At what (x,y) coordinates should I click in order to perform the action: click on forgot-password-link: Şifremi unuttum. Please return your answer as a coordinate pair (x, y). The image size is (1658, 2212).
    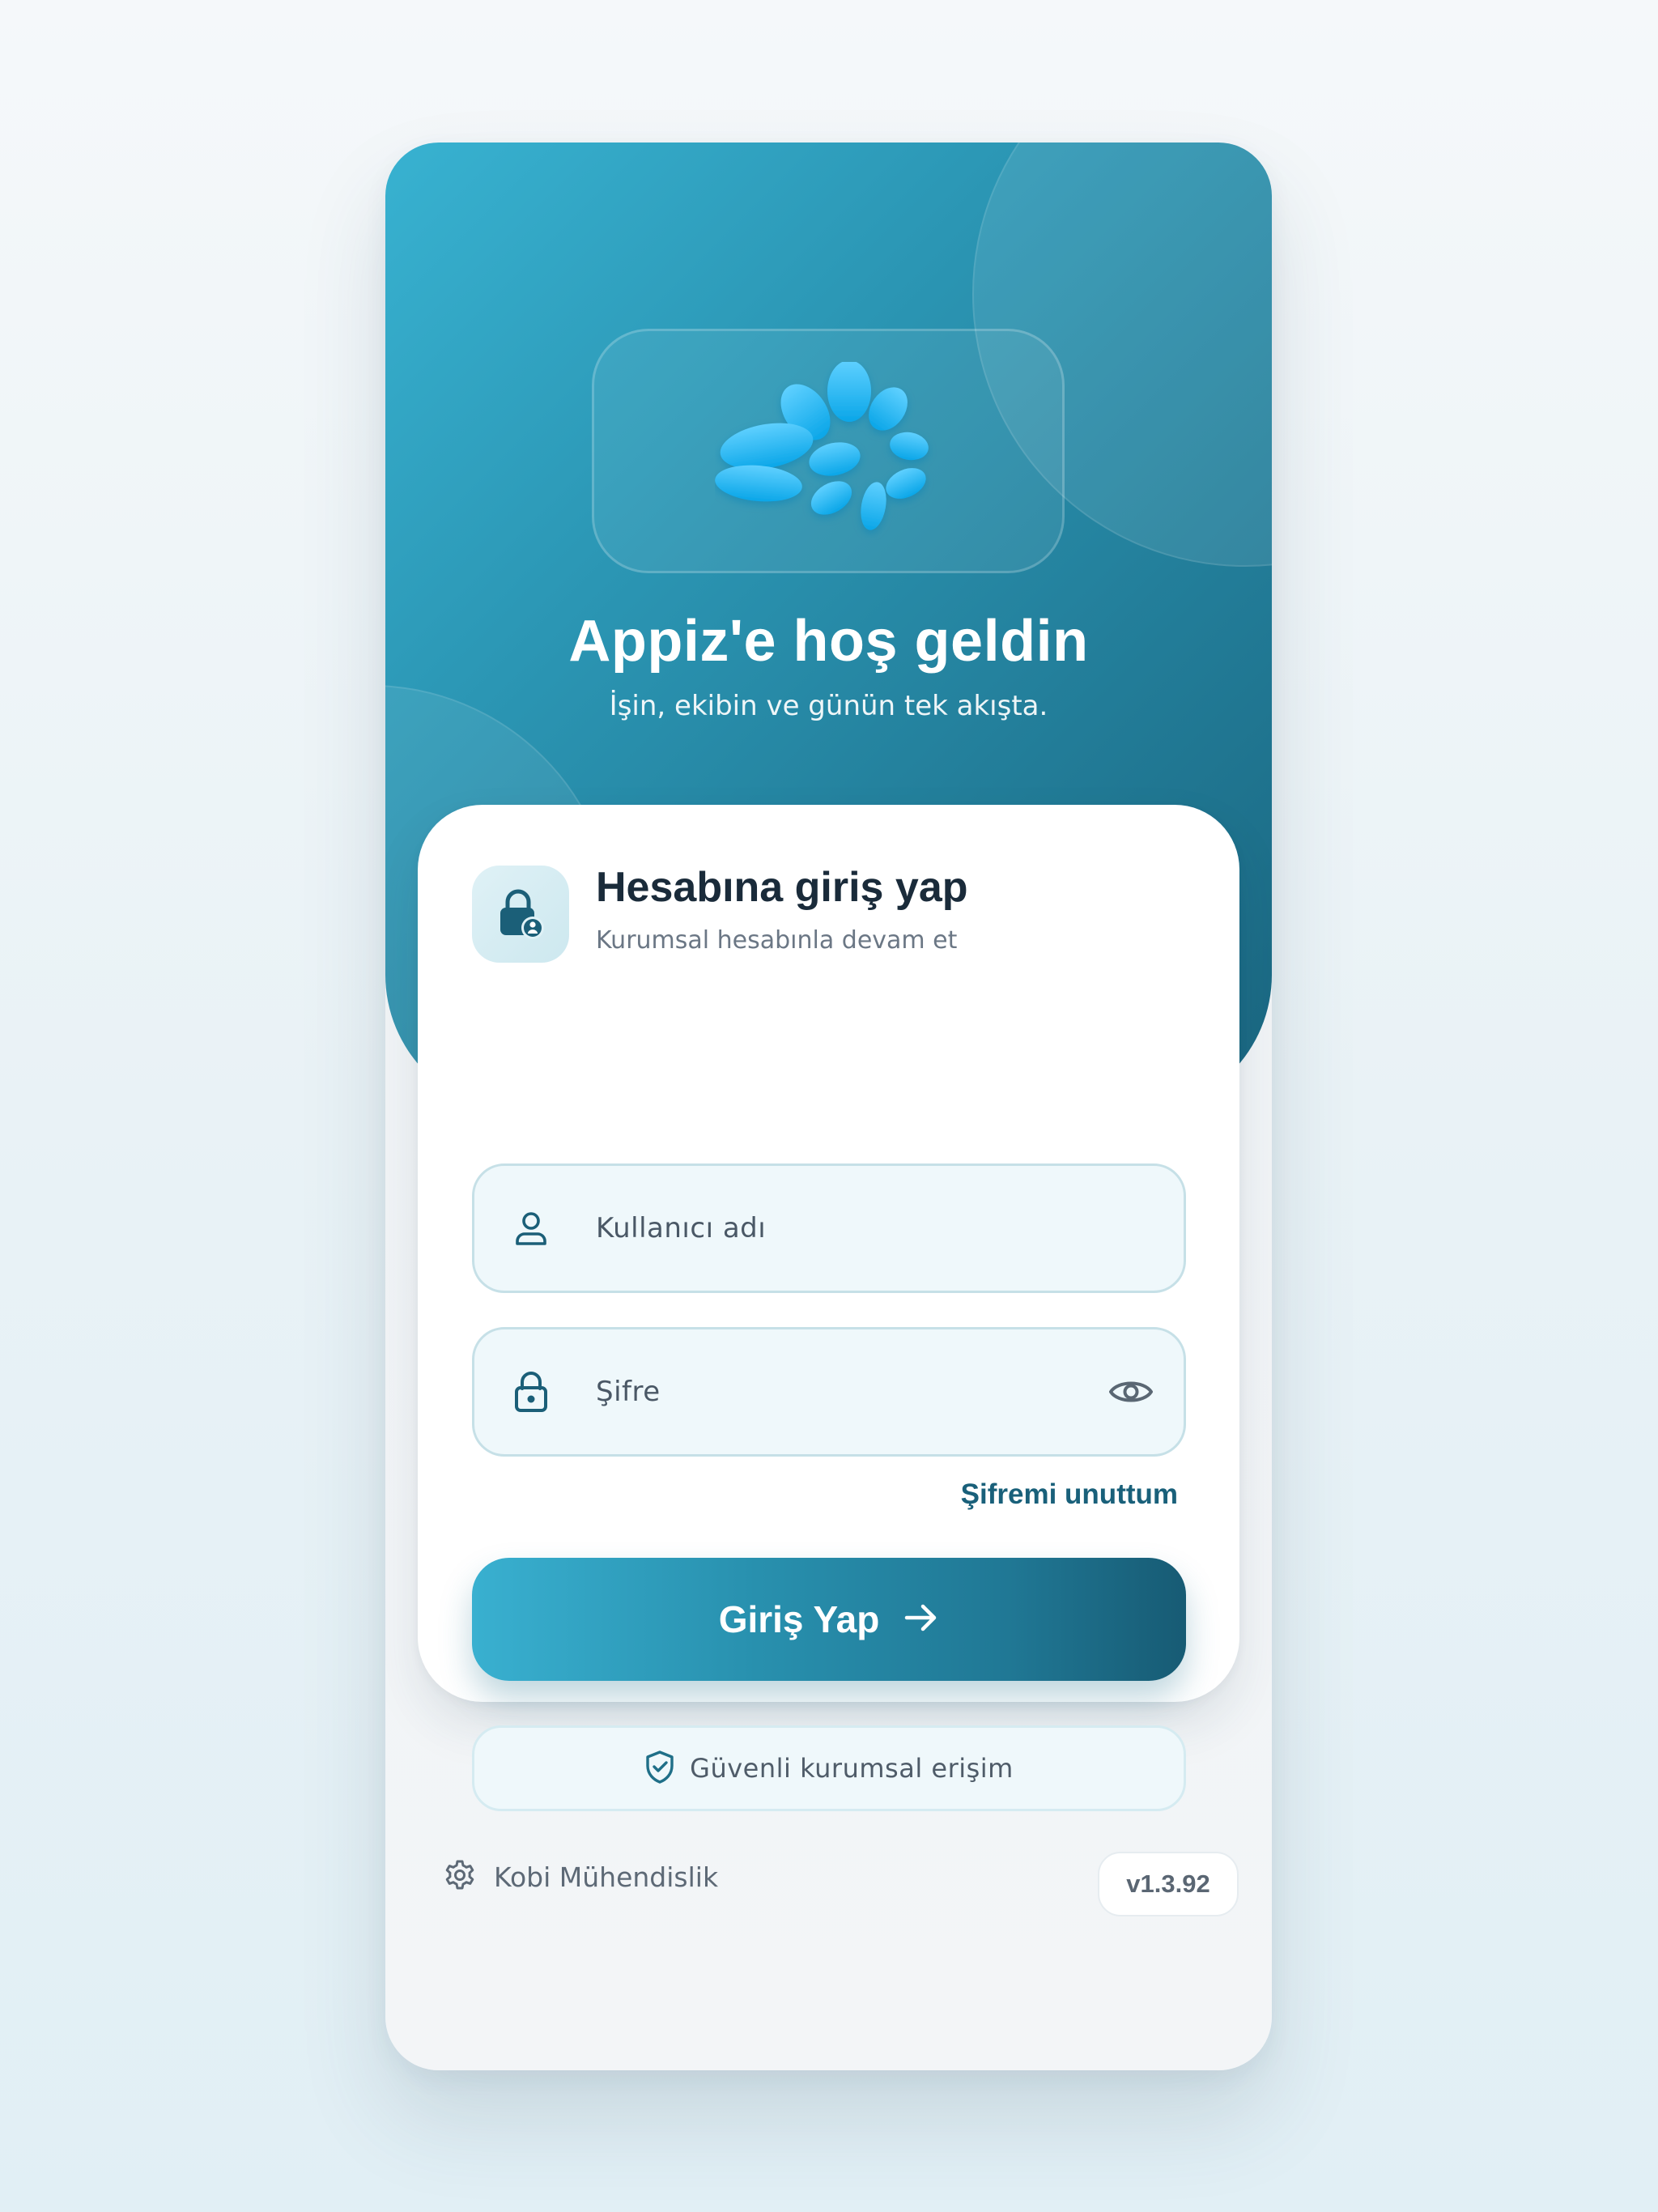
    Looking at the image, I should click on (1069, 1495).